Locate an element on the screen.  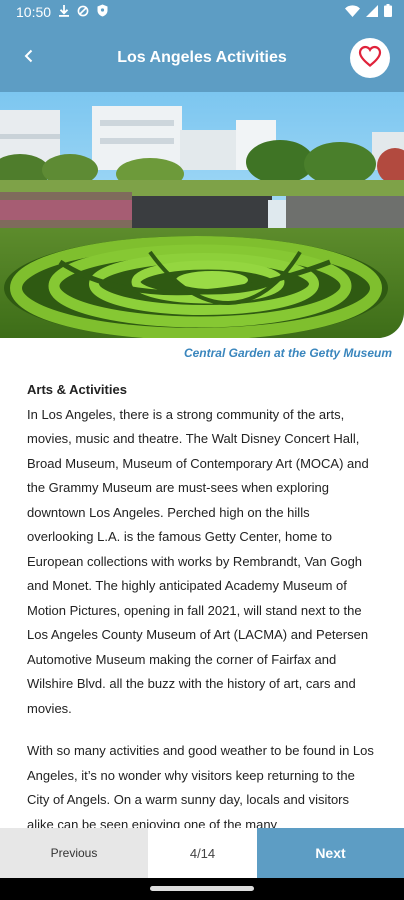
previous-button: Previous is located at coordinates (74, 853).